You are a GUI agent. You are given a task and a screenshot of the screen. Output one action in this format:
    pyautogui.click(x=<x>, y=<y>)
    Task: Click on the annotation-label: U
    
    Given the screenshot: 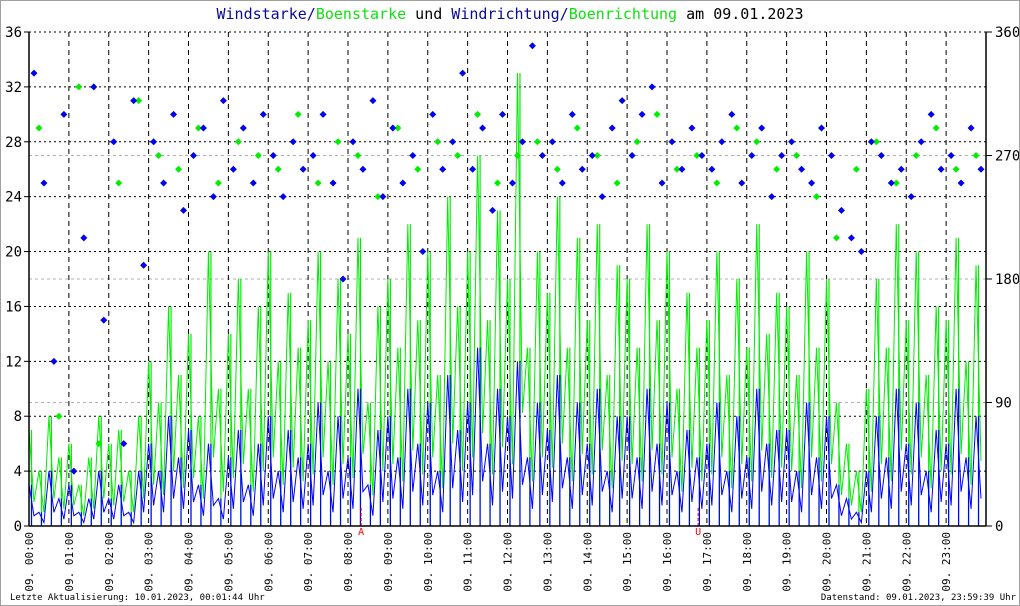 What is the action you would take?
    pyautogui.click(x=698, y=532)
    